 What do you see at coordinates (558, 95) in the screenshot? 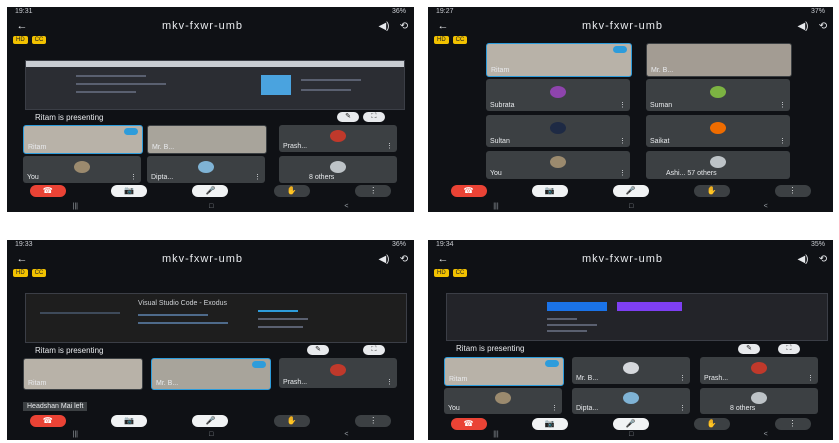
I see `participant-tile: Subrata ⋮` at bounding box center [558, 95].